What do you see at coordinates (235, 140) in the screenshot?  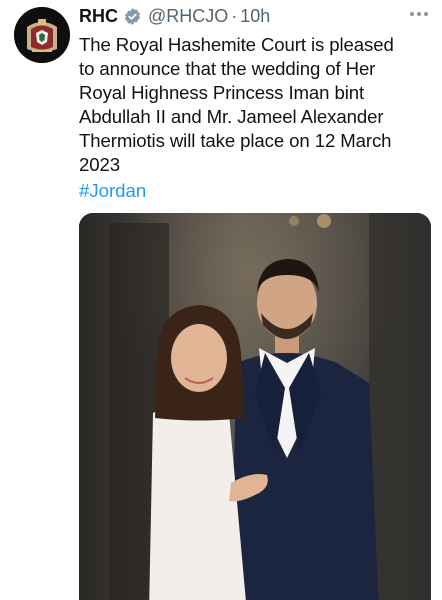 I see `tweet-text-line: Thermiotis will take place on 12 March` at bounding box center [235, 140].